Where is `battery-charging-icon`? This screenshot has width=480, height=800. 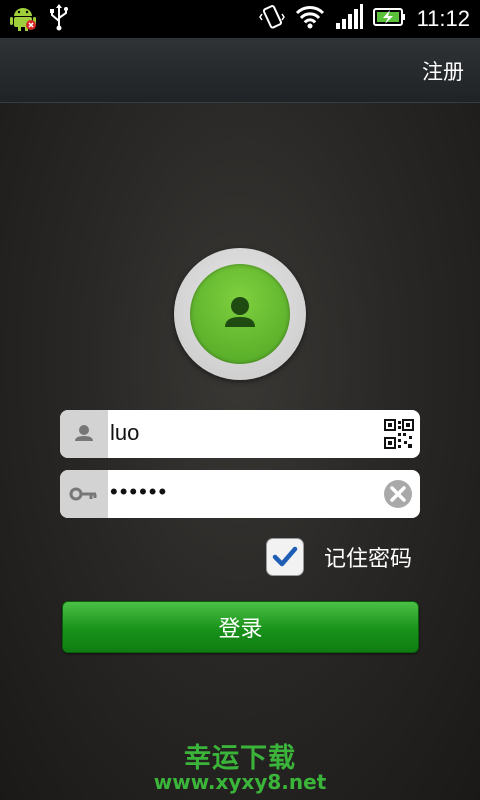 battery-charging-icon is located at coordinates (389, 19).